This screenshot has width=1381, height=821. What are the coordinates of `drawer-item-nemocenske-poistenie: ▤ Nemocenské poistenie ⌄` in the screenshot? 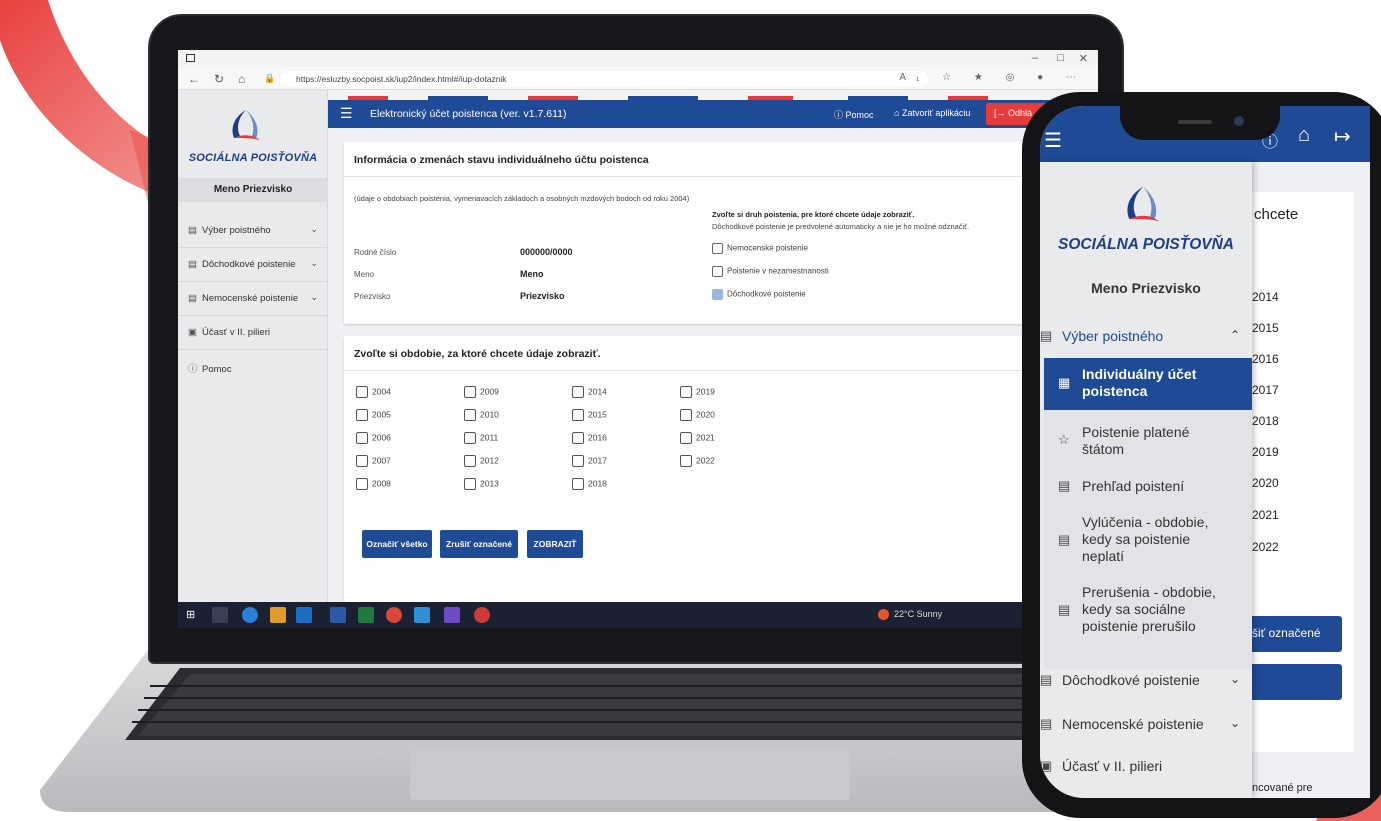 It's located at (1146, 726).